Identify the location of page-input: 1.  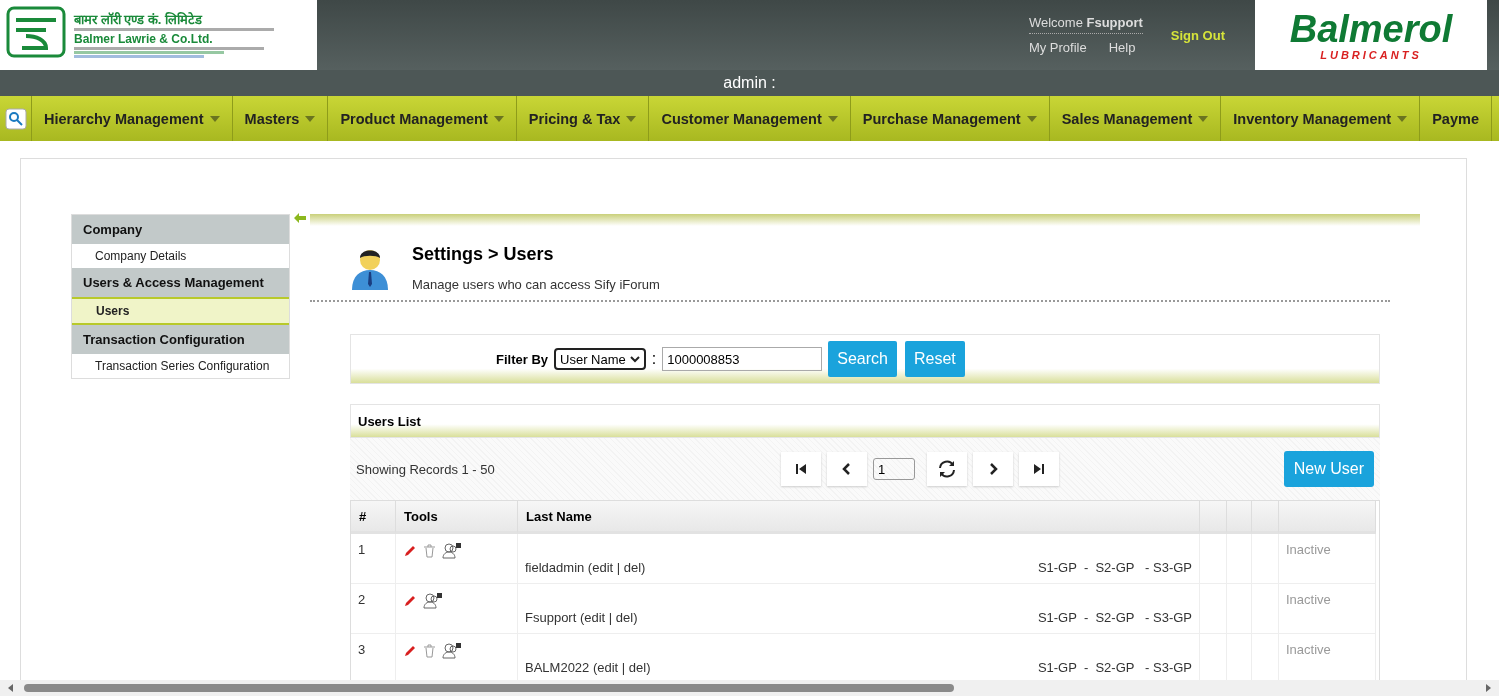
(894, 469).